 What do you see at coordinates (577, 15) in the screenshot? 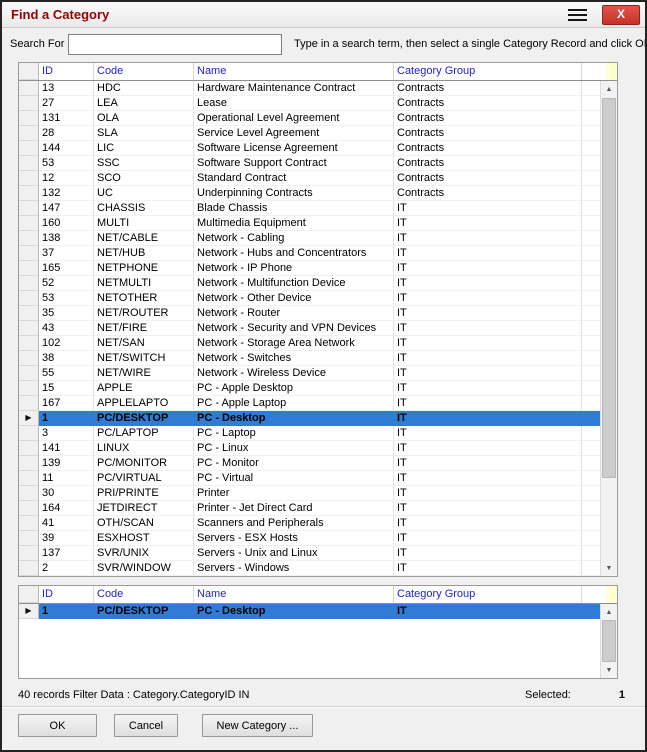
I see `hamburger-menu-icon` at bounding box center [577, 15].